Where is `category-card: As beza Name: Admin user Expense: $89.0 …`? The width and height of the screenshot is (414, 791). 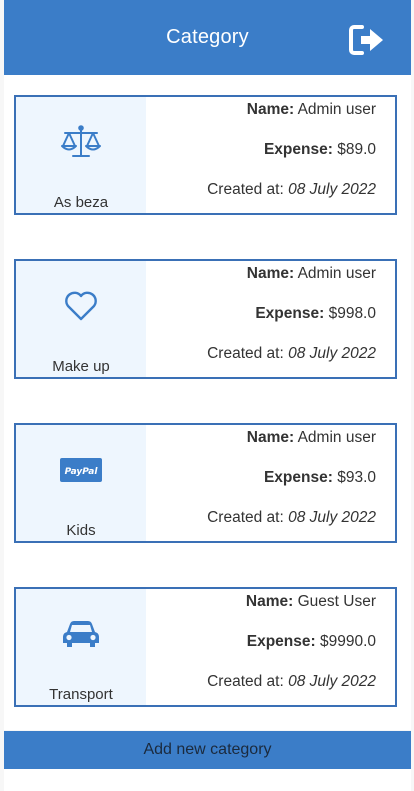 category-card: As beza Name: Admin user Expense: $89.0 … is located at coordinates (205, 155).